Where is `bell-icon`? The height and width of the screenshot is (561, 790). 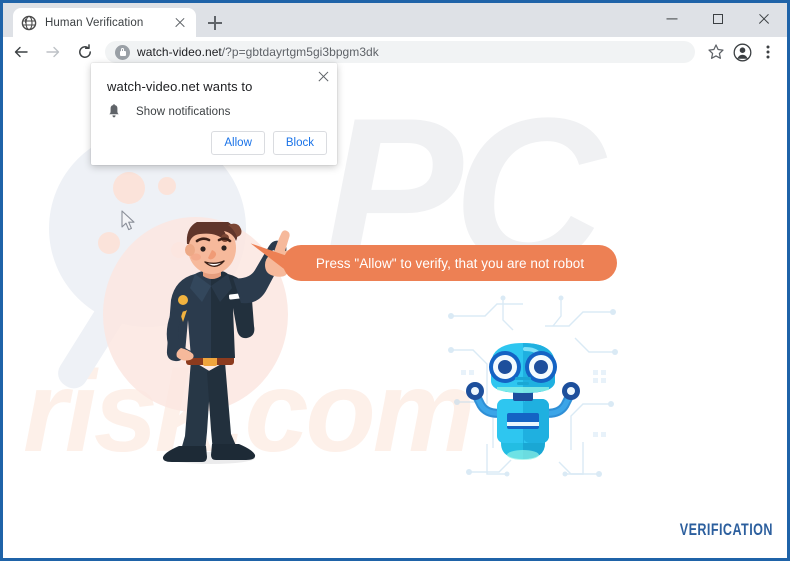
bell-icon is located at coordinates (114, 111).